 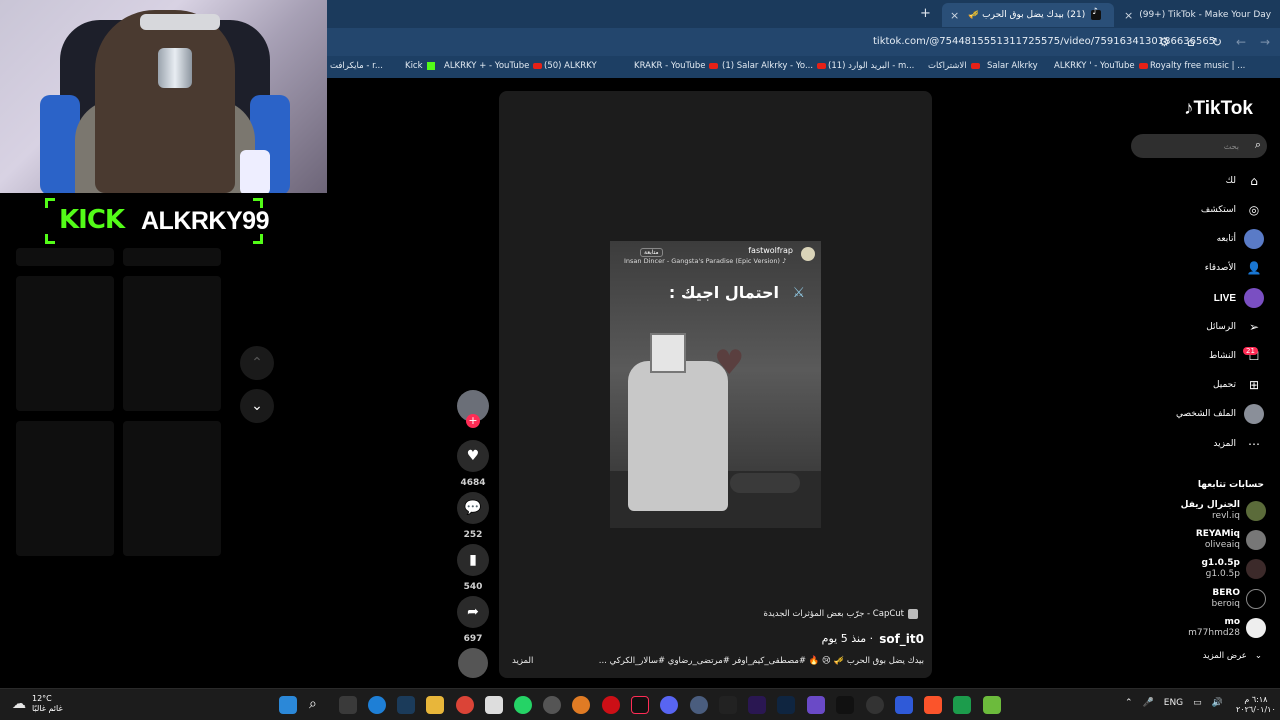 What do you see at coordinates (473, 560) in the screenshot?
I see `bookmark-icon: ▮` at bounding box center [473, 560].